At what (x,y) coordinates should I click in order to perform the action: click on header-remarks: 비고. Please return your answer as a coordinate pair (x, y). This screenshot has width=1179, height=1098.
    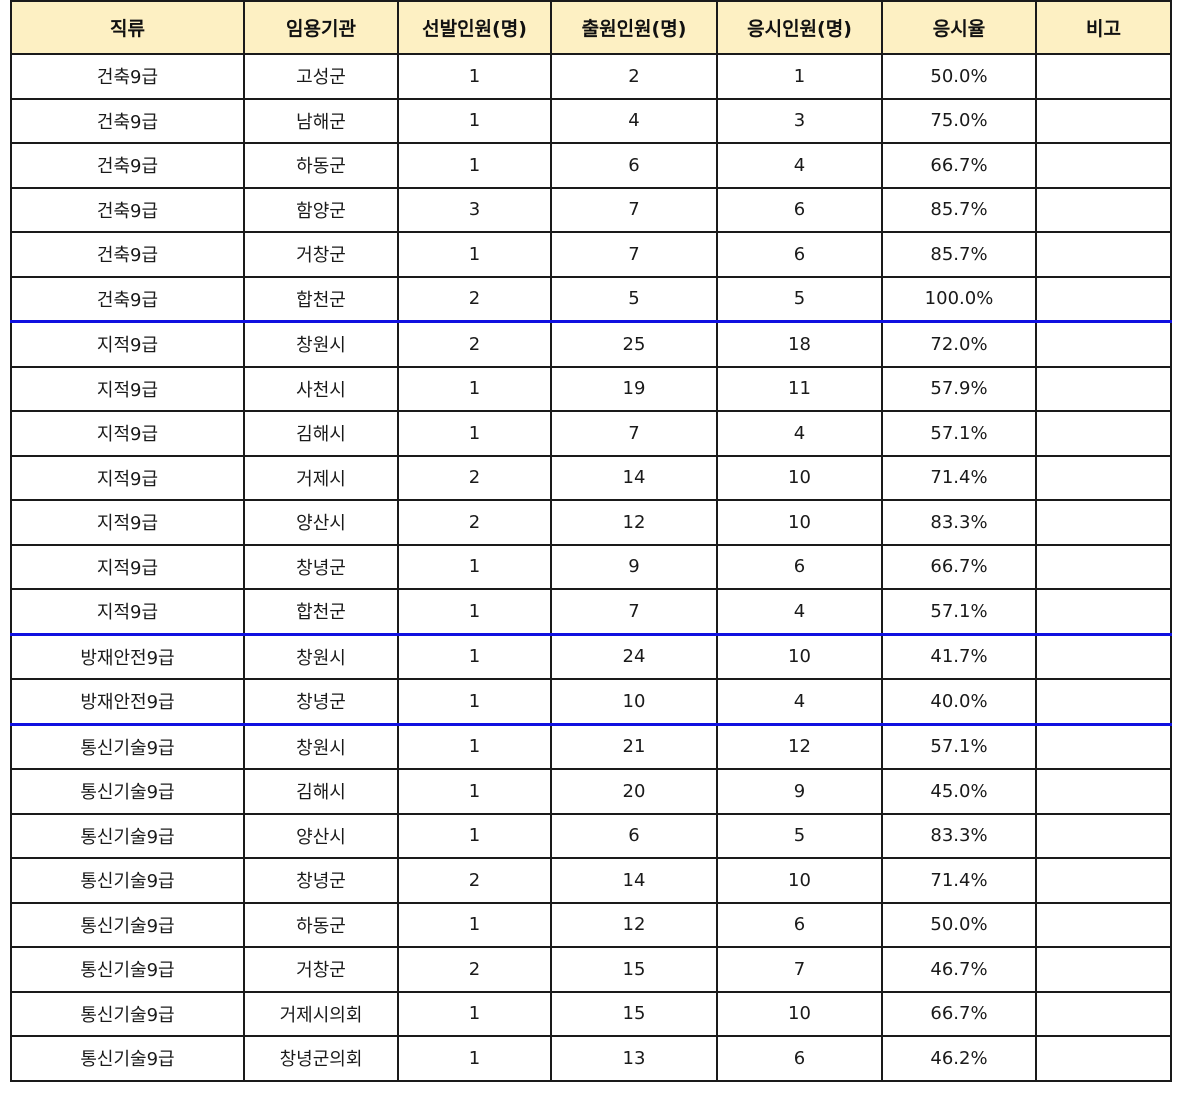
    Looking at the image, I should click on (1103, 27).